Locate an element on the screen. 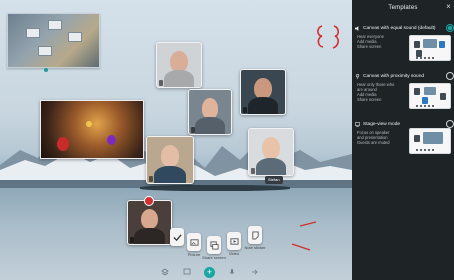  mic-icon is located at coordinates (232, 271).